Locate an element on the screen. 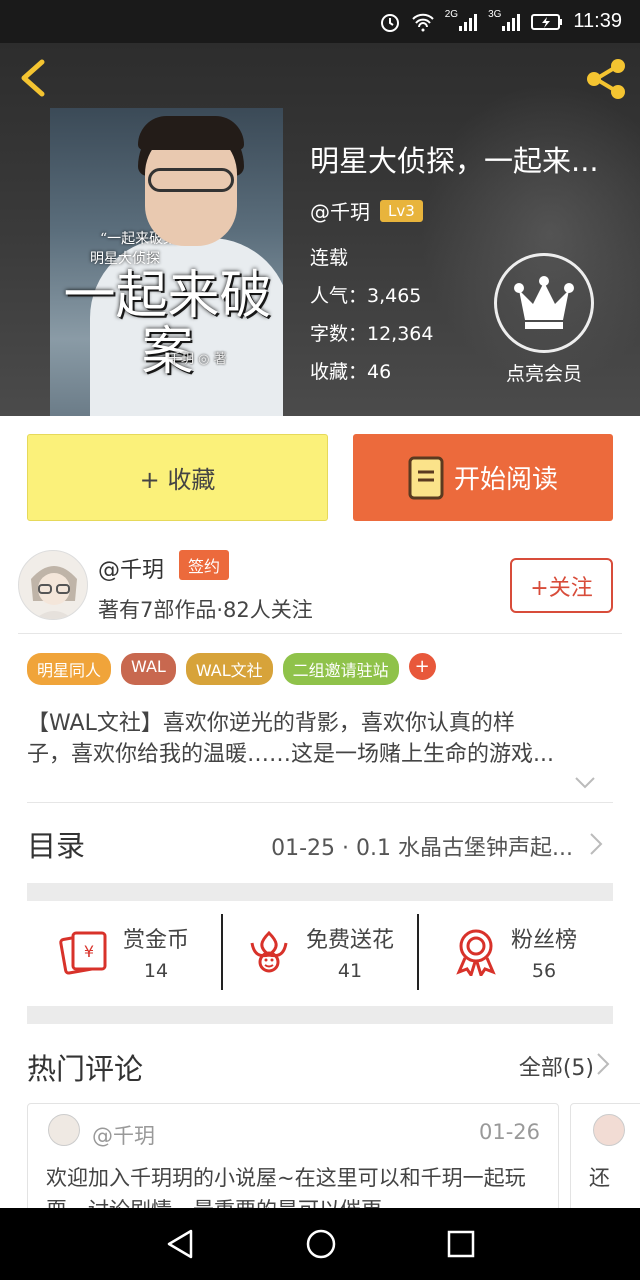  book-cover: “一起来破案” 明星大侦探 一起来破案 千玥 ◎ 著 is located at coordinates (166, 262).